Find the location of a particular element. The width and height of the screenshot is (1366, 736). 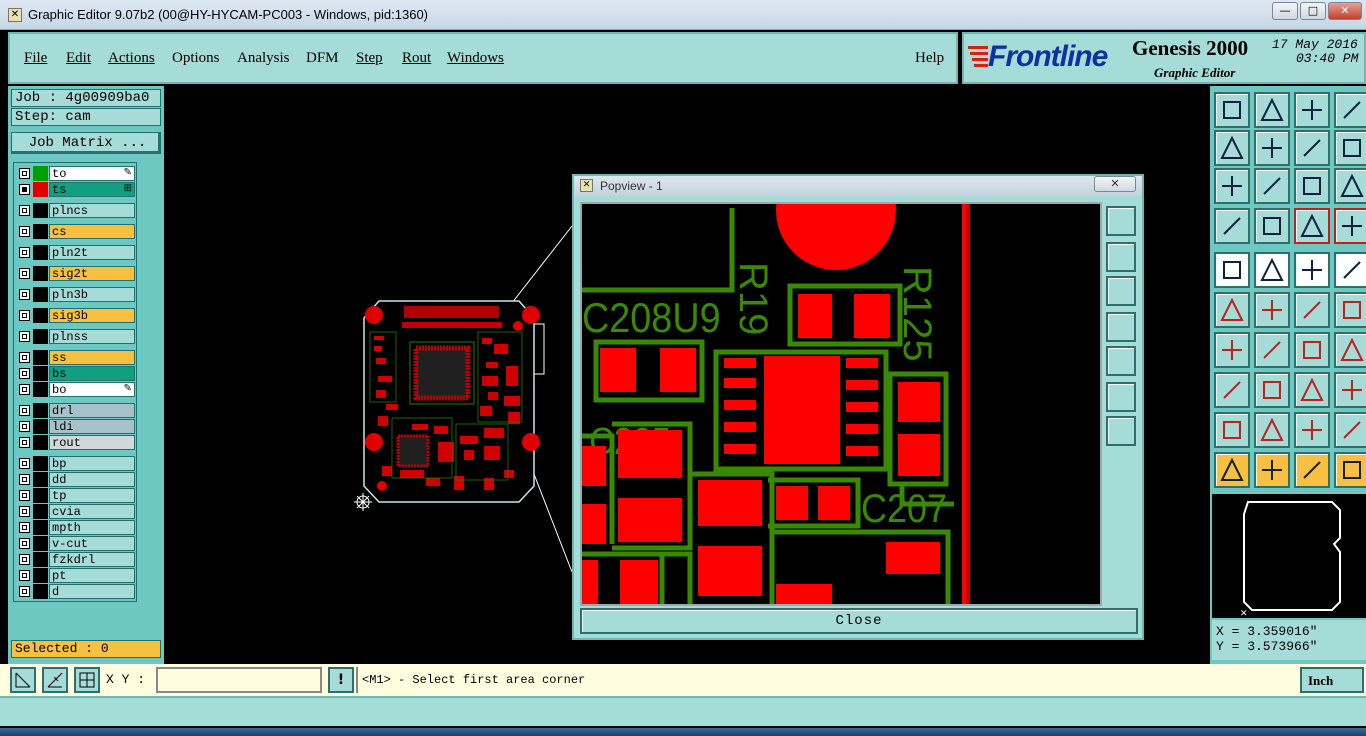

line-add-icon is located at coordinates (1272, 390).